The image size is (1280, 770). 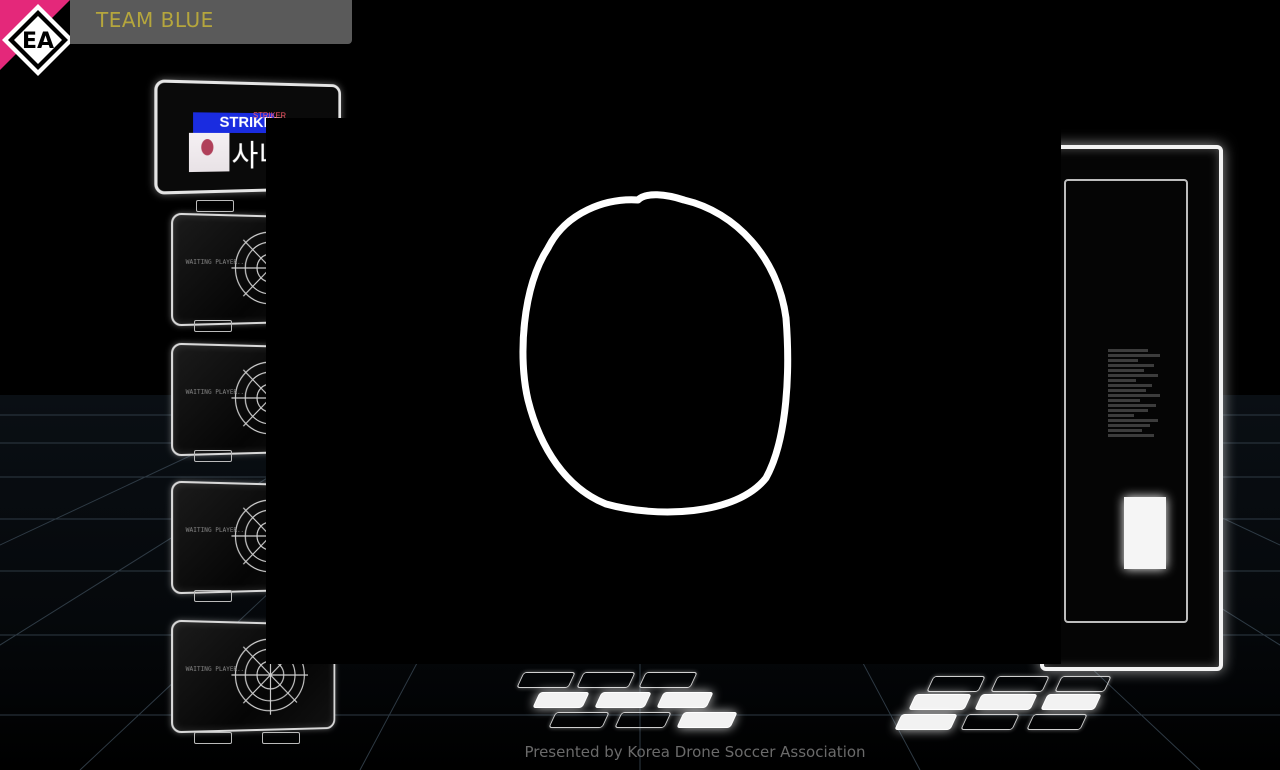 What do you see at coordinates (655, 353) in the screenshot?
I see `drawn-circle-stroke` at bounding box center [655, 353].